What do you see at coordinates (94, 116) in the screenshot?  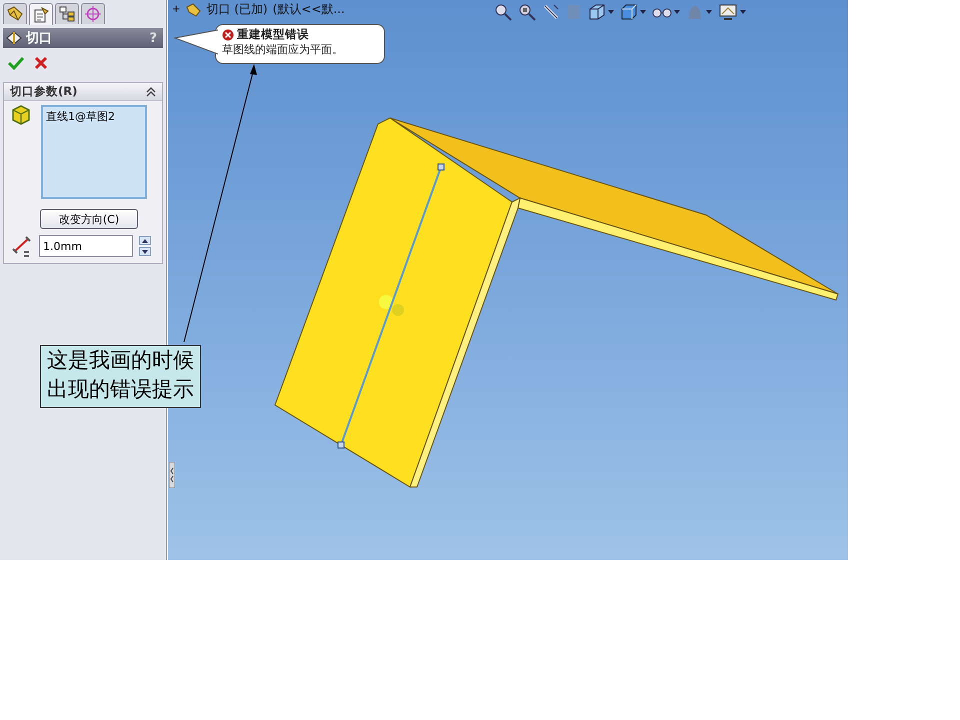 I see `selection-item: 直线1@草图2` at bounding box center [94, 116].